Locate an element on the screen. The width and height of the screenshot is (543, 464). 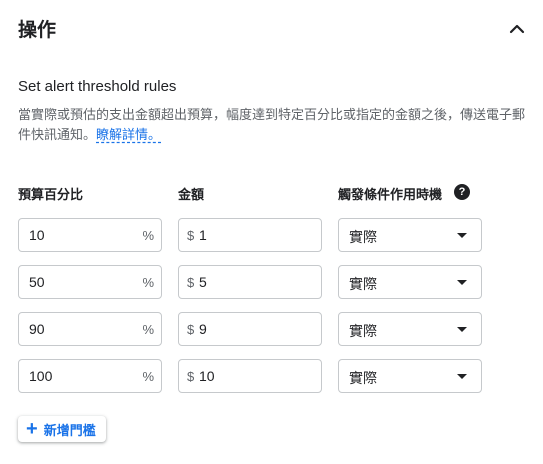
percent-value: 100 is located at coordinates (41, 376).